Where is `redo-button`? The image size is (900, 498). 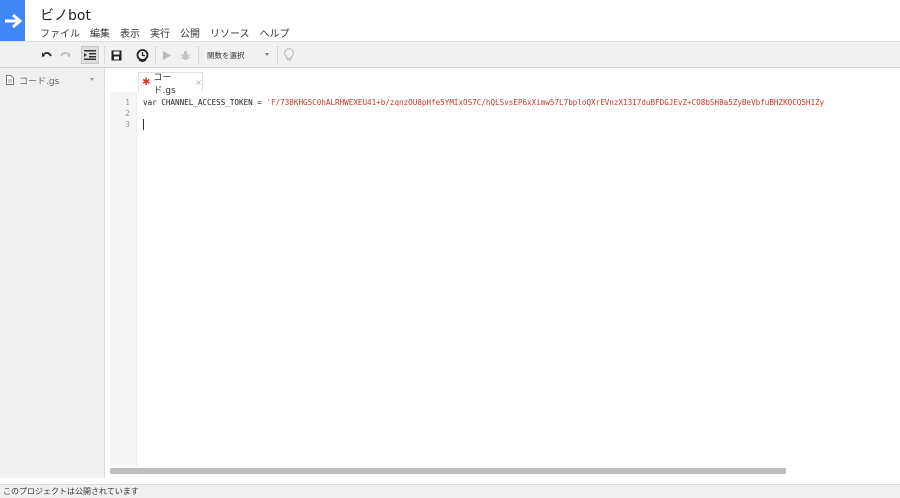
redo-button is located at coordinates (65, 55).